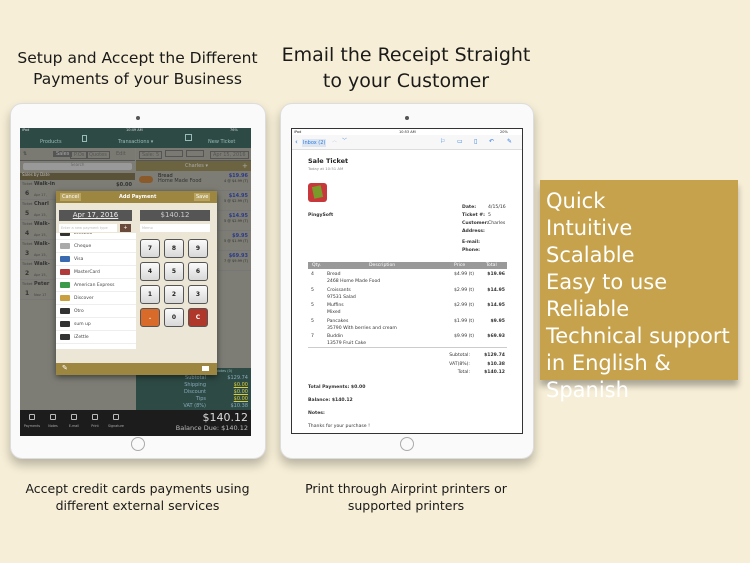 The width and height of the screenshot is (750, 563). Describe the element at coordinates (188, 137) in the screenshot. I see `calendar-icon` at that location.